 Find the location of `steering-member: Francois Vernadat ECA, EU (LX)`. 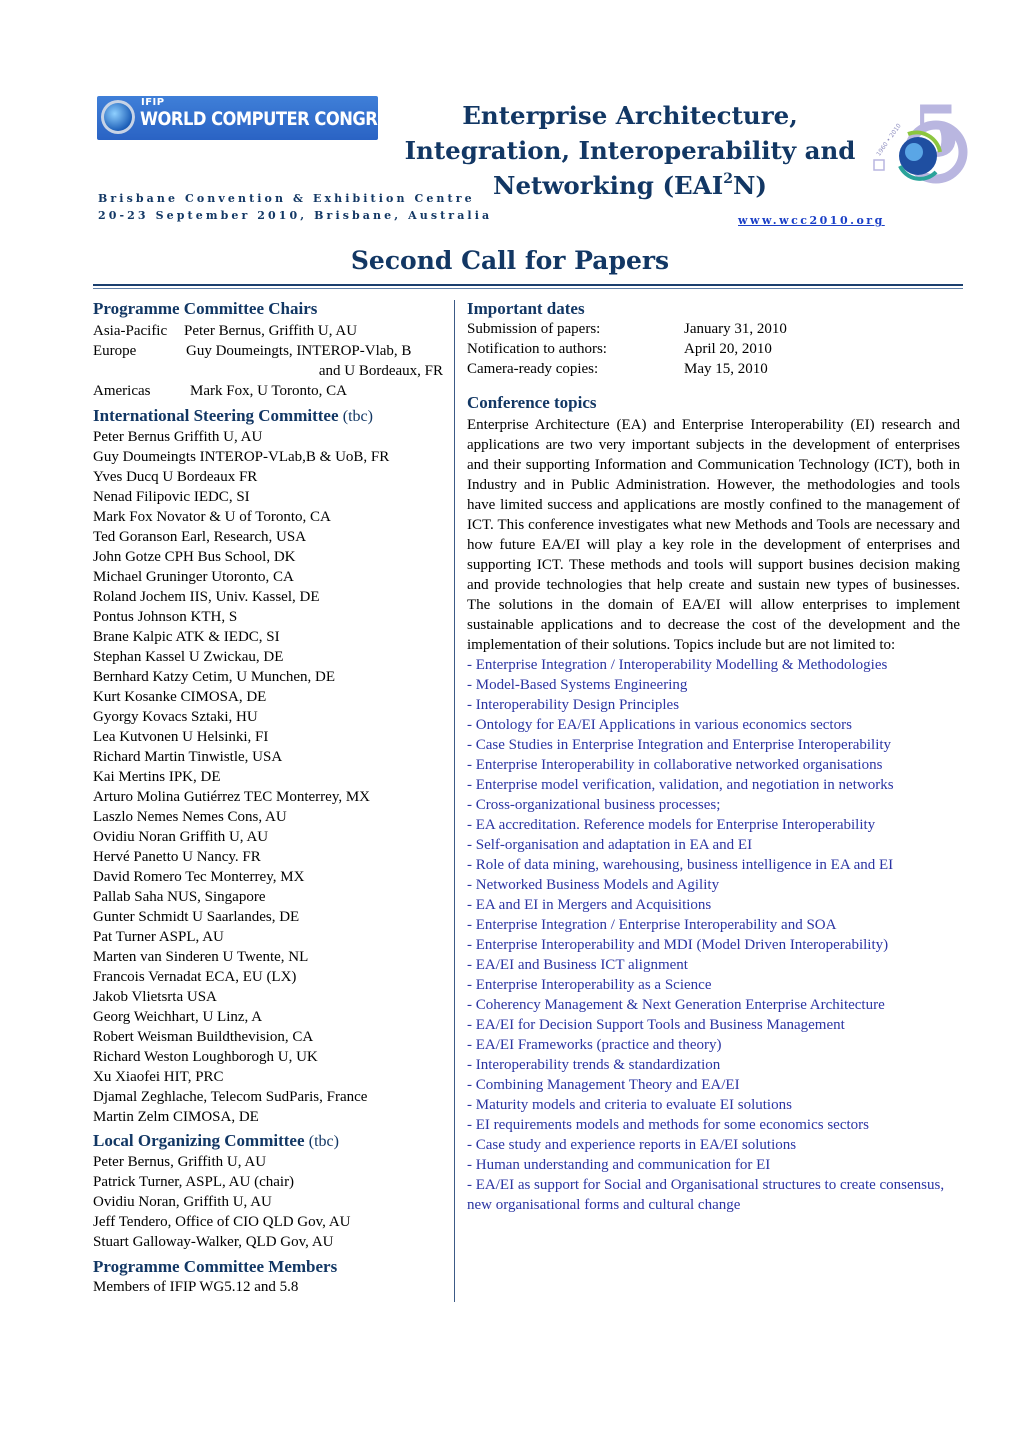

steering-member: Francois Vernadat ECA, EU (LX) is located at coordinates (195, 977).